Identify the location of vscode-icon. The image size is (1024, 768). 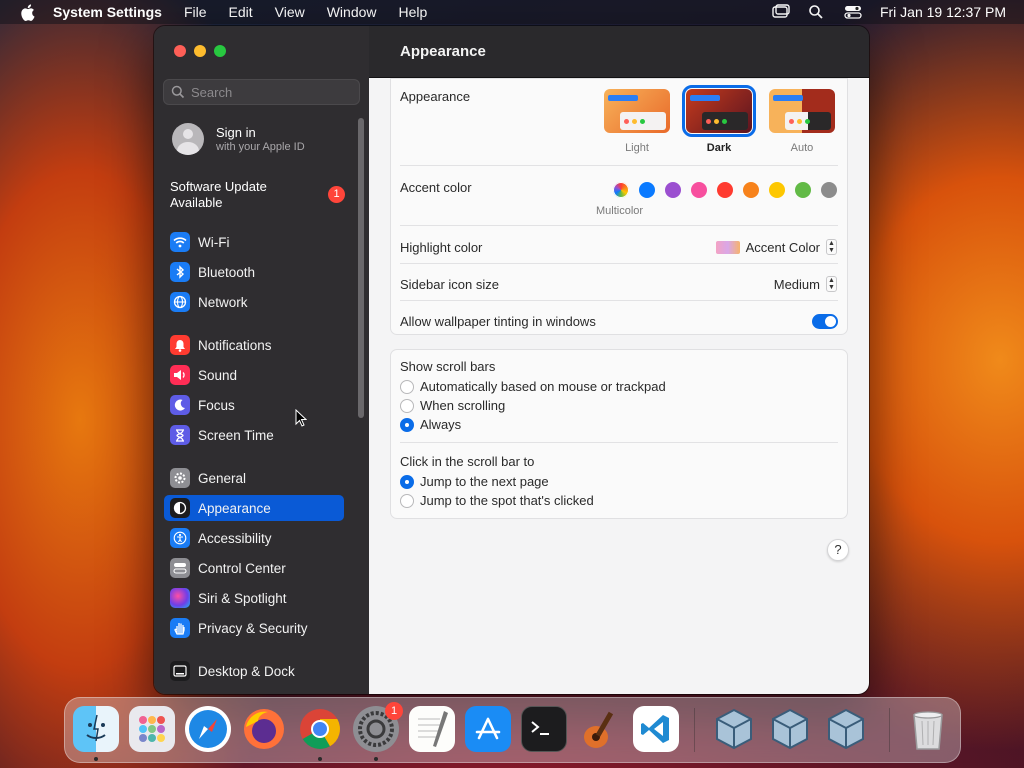
(656, 729).